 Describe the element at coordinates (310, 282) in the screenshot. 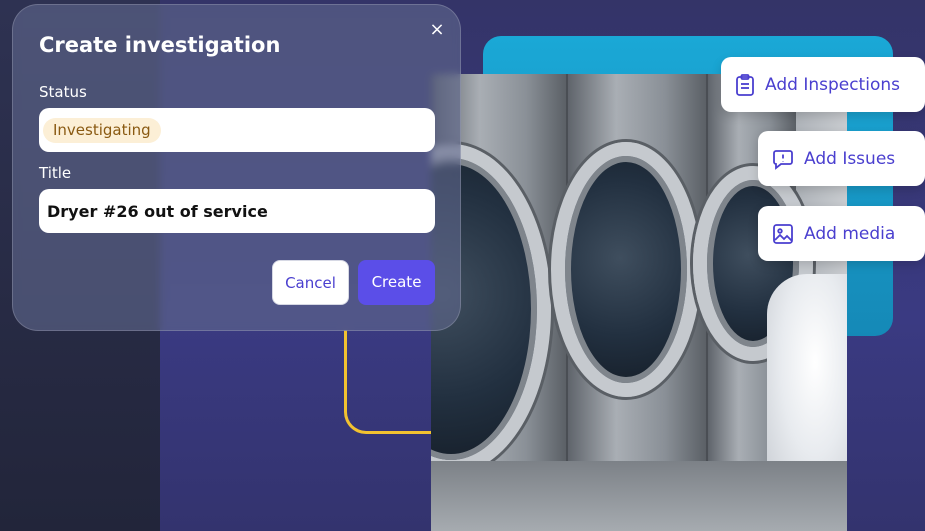

I see `cancel-button: Cancel` at that location.